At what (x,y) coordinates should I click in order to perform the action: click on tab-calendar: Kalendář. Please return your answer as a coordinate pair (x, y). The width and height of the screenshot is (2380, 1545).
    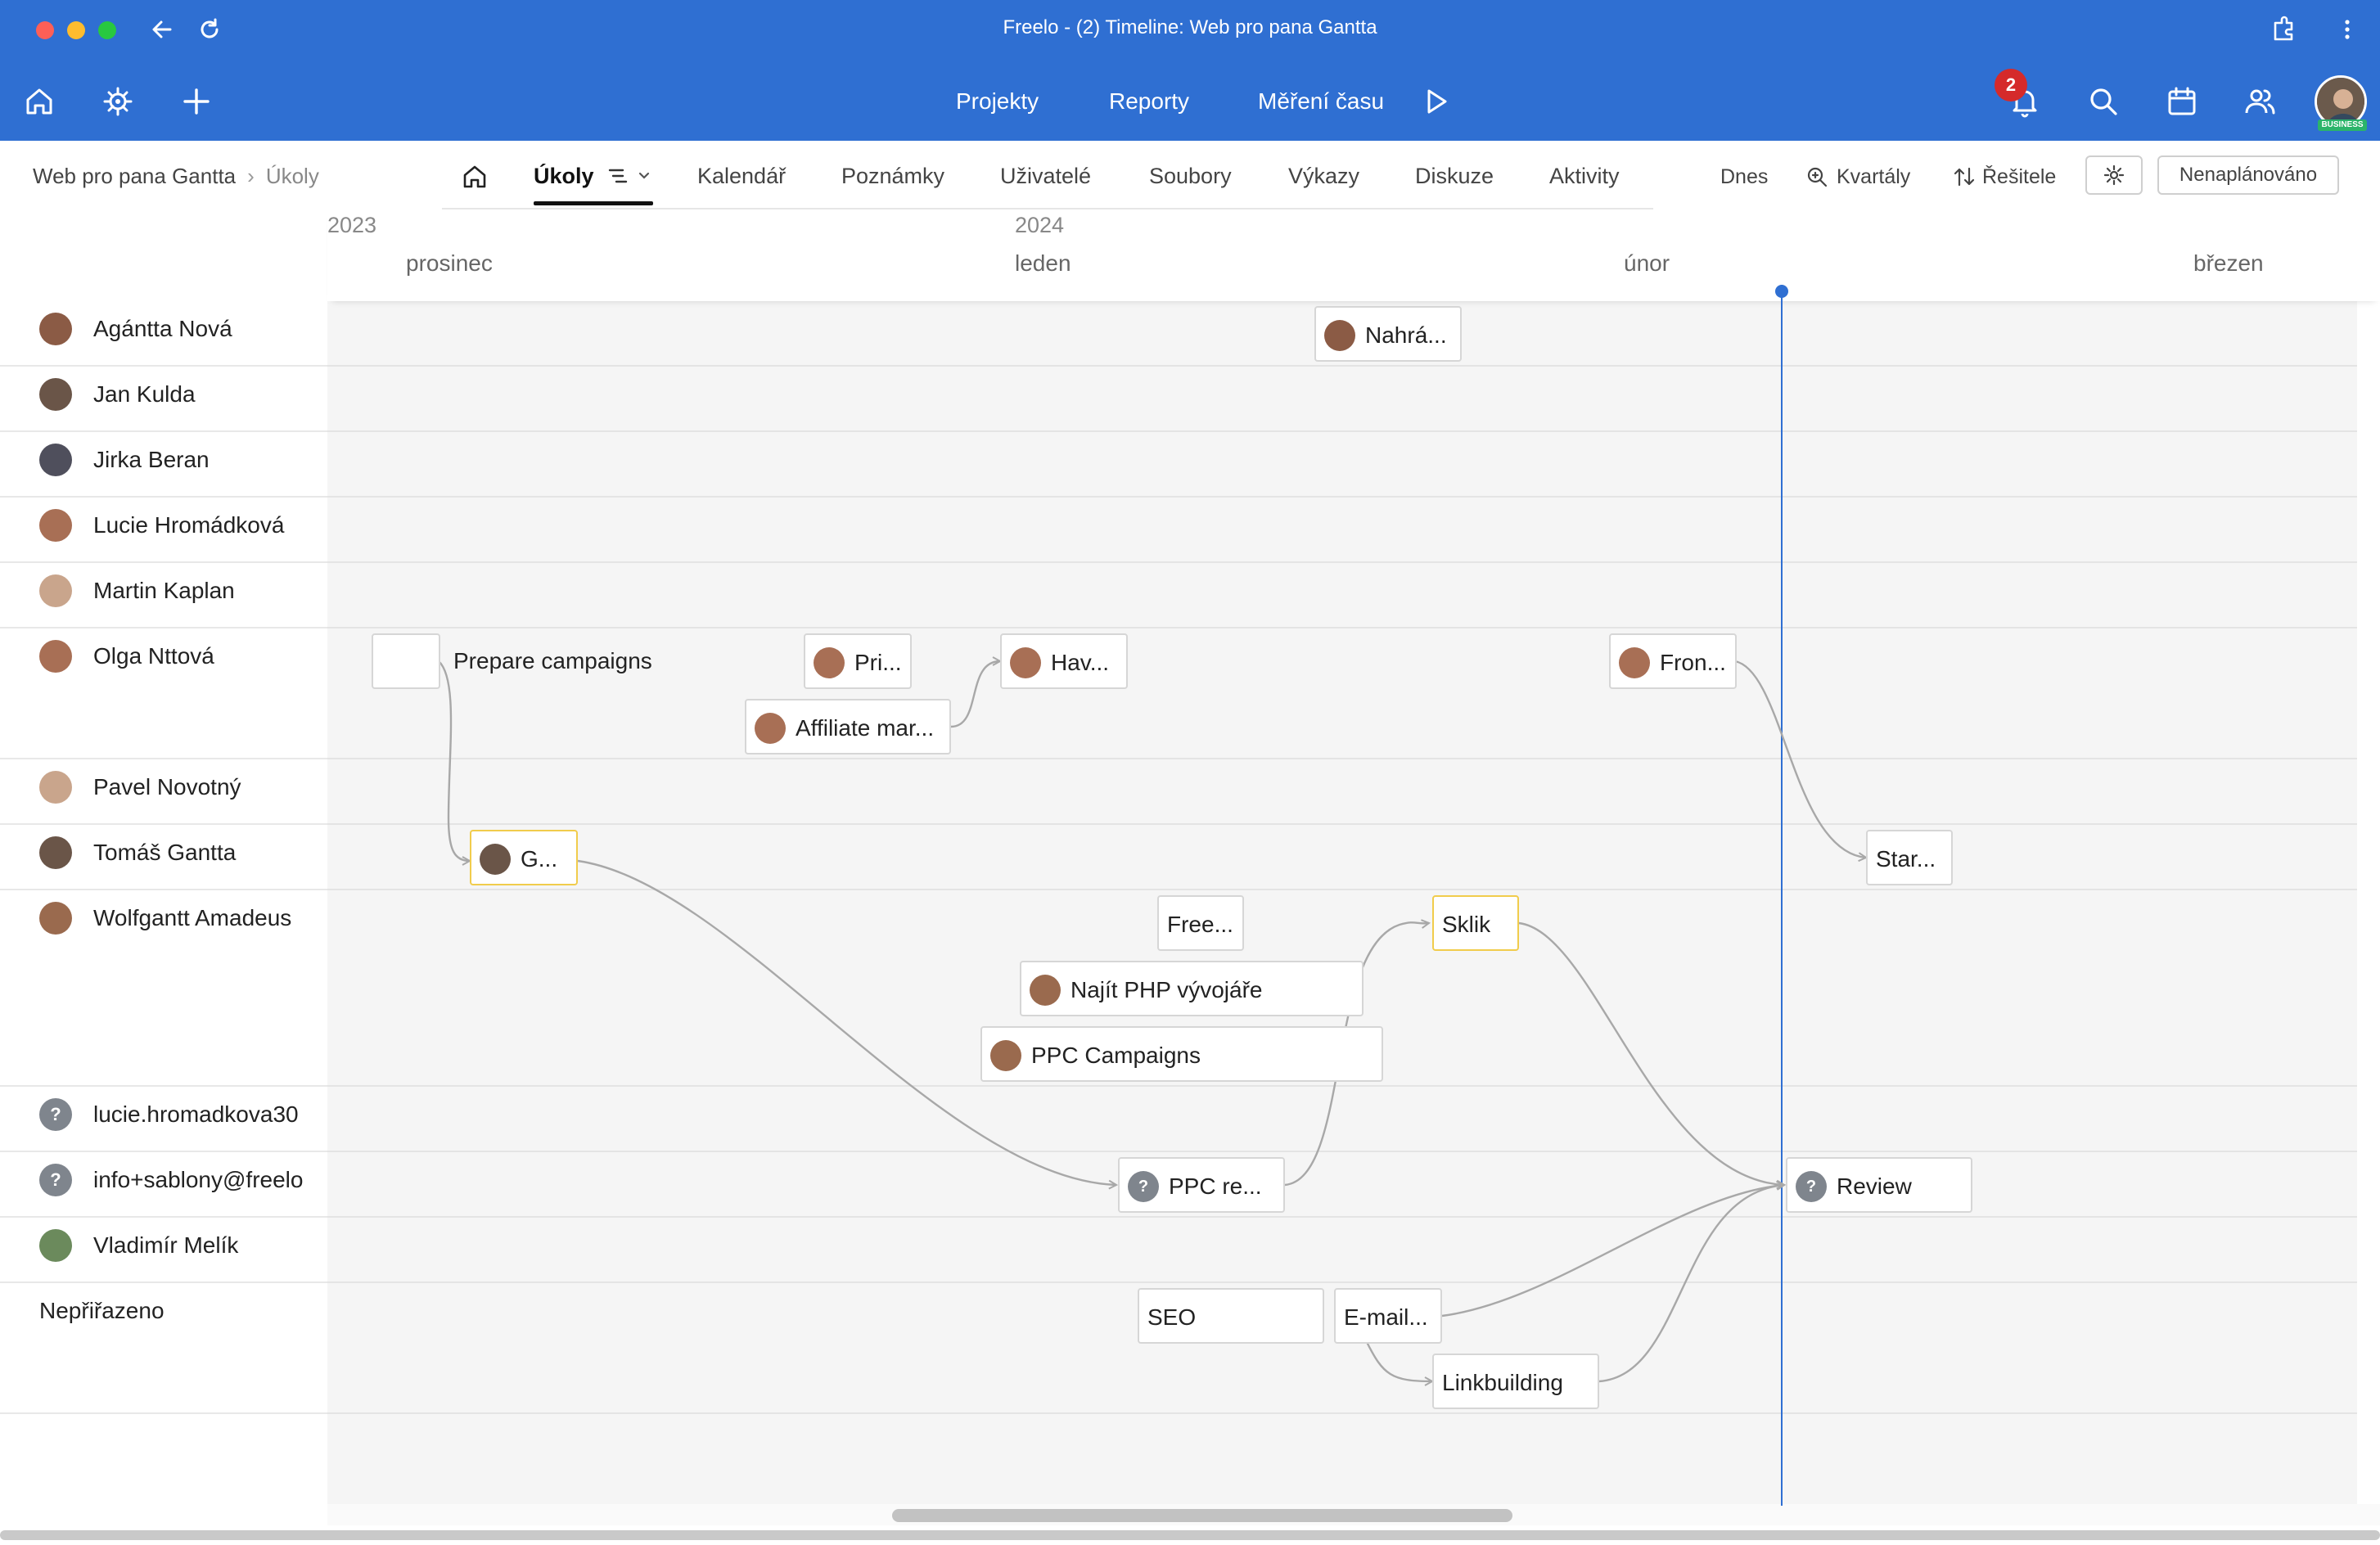
    Looking at the image, I should click on (741, 176).